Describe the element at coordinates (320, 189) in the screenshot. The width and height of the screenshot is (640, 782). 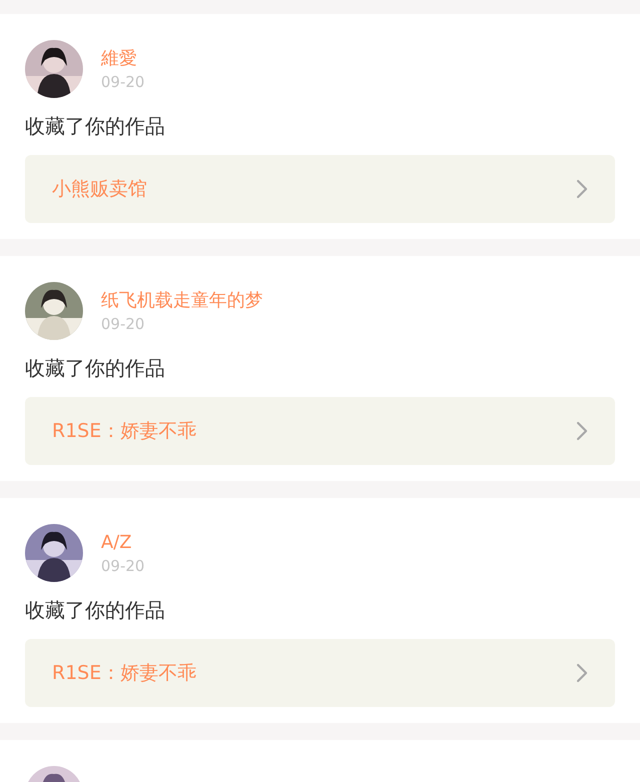
I see `work-link: 小熊贩卖馆` at that location.